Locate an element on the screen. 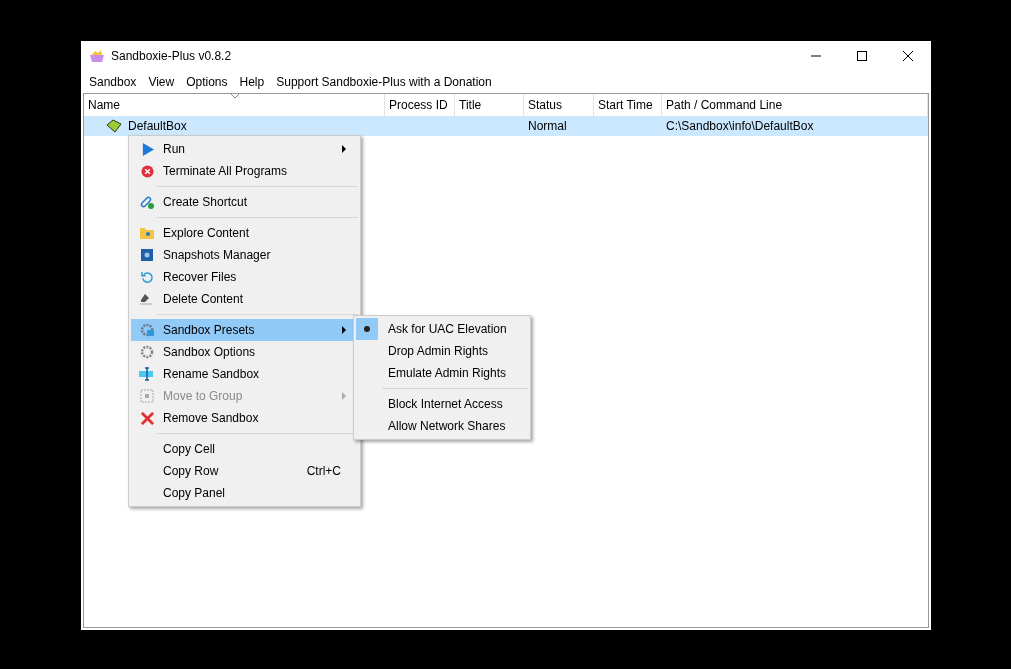 The width and height of the screenshot is (1011, 669). menu-item: View is located at coordinates (161, 81).